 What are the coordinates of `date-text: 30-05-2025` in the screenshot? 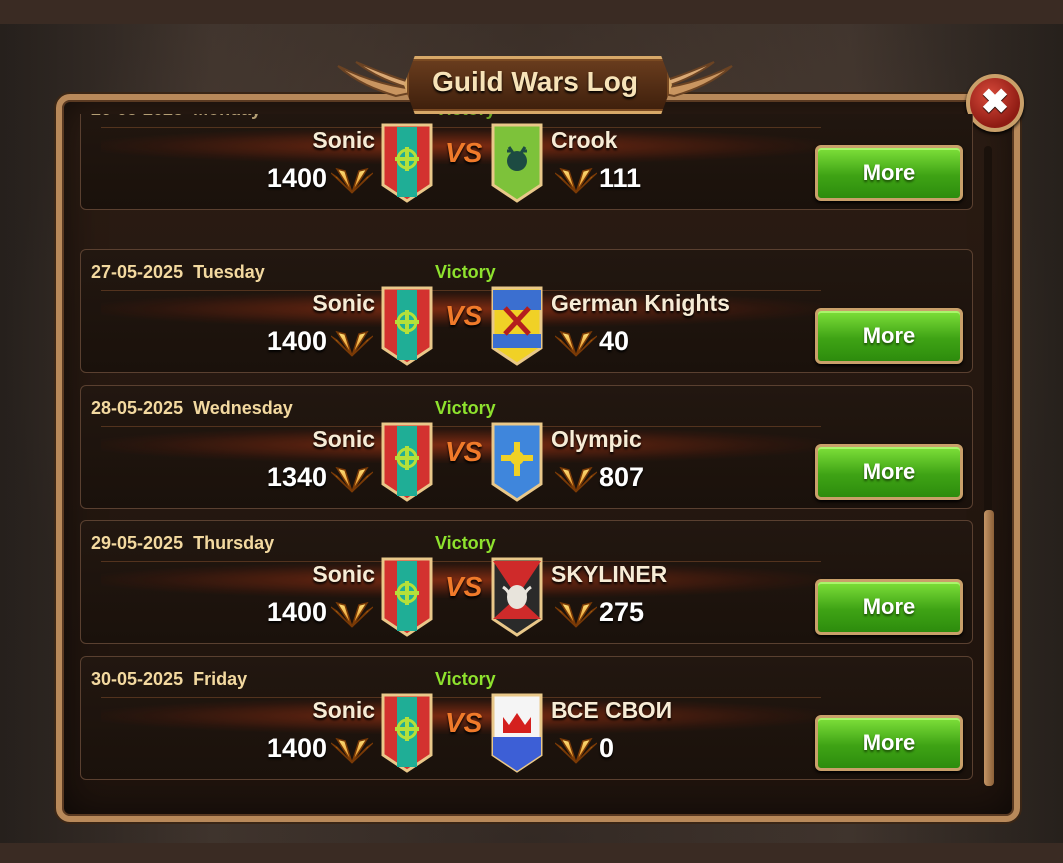 It's located at (137, 679).